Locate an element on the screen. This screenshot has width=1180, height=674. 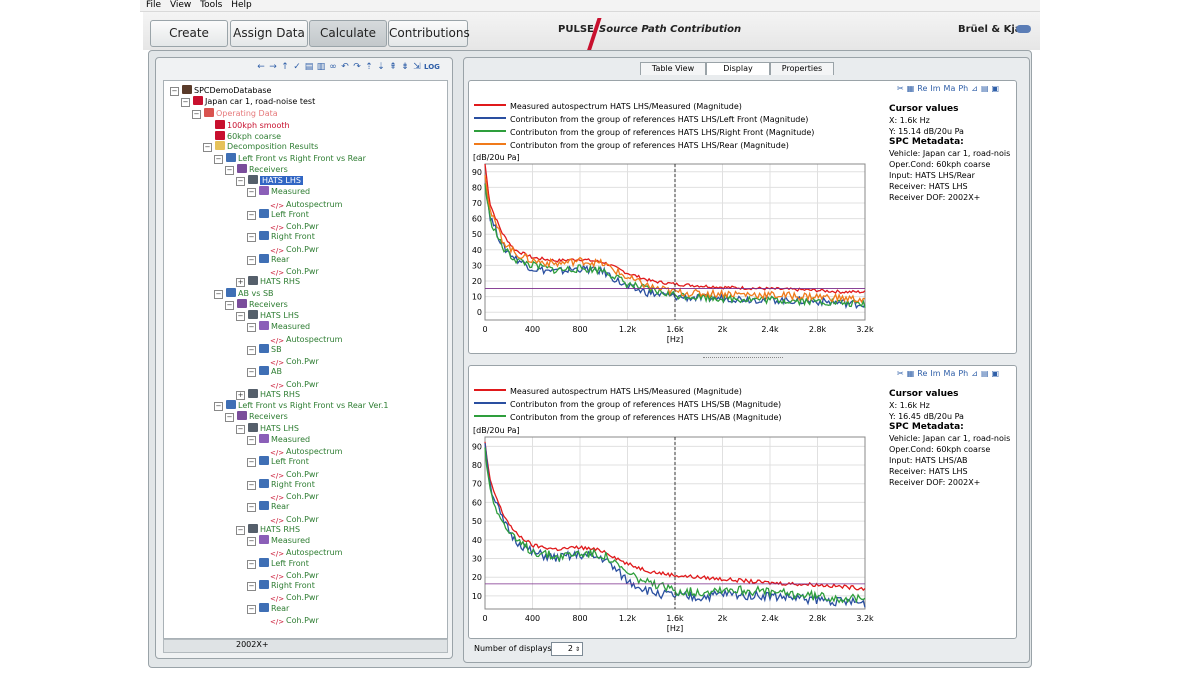
tree-node: − Left Front is located at coordinates (278, 462).